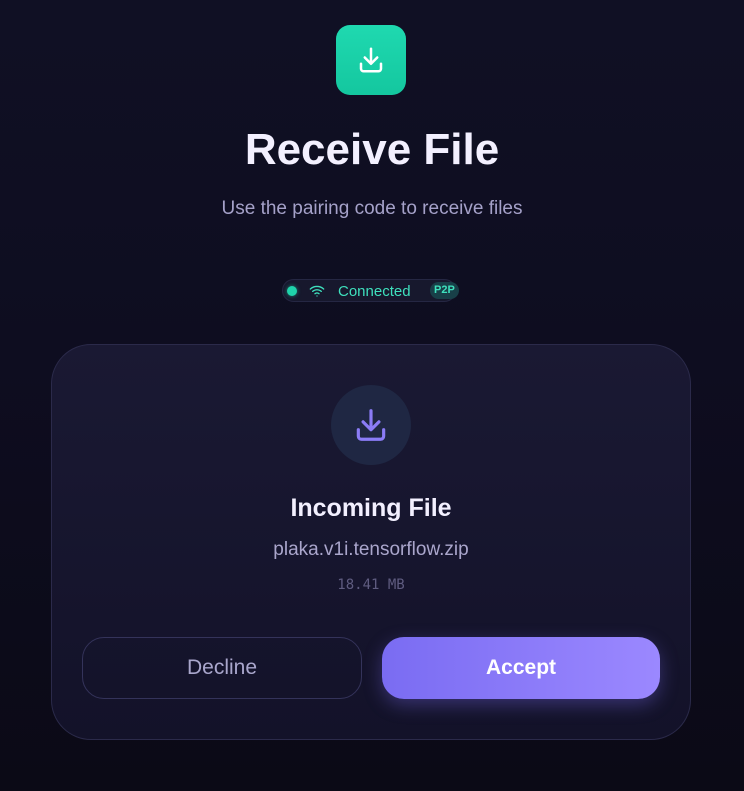  What do you see at coordinates (444, 290) in the screenshot?
I see `p2p-badge: P2P` at bounding box center [444, 290].